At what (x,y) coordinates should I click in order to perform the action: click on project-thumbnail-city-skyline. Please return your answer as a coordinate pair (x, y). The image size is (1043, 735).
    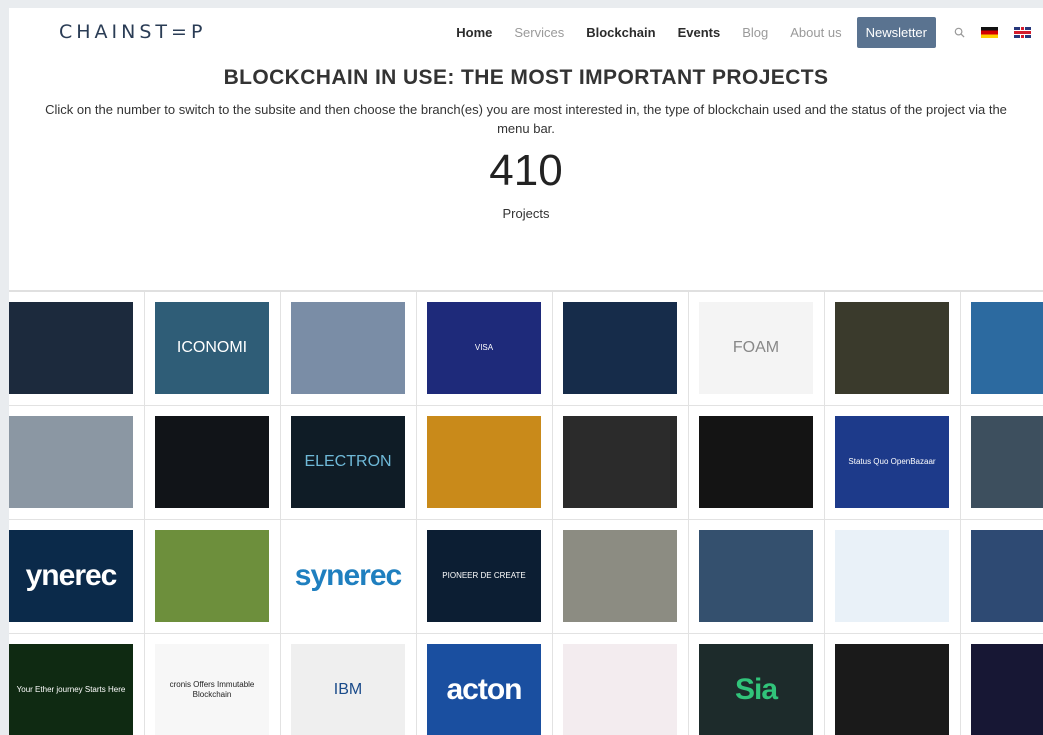
    Looking at the image, I should click on (71, 462).